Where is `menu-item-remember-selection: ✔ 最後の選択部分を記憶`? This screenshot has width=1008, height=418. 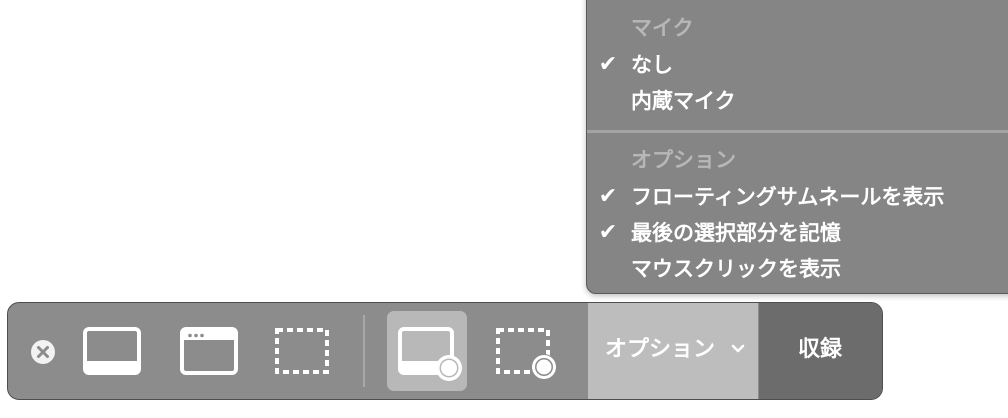
menu-item-remember-selection: ✔ 最後の選択部分を記憶 is located at coordinates (797, 233).